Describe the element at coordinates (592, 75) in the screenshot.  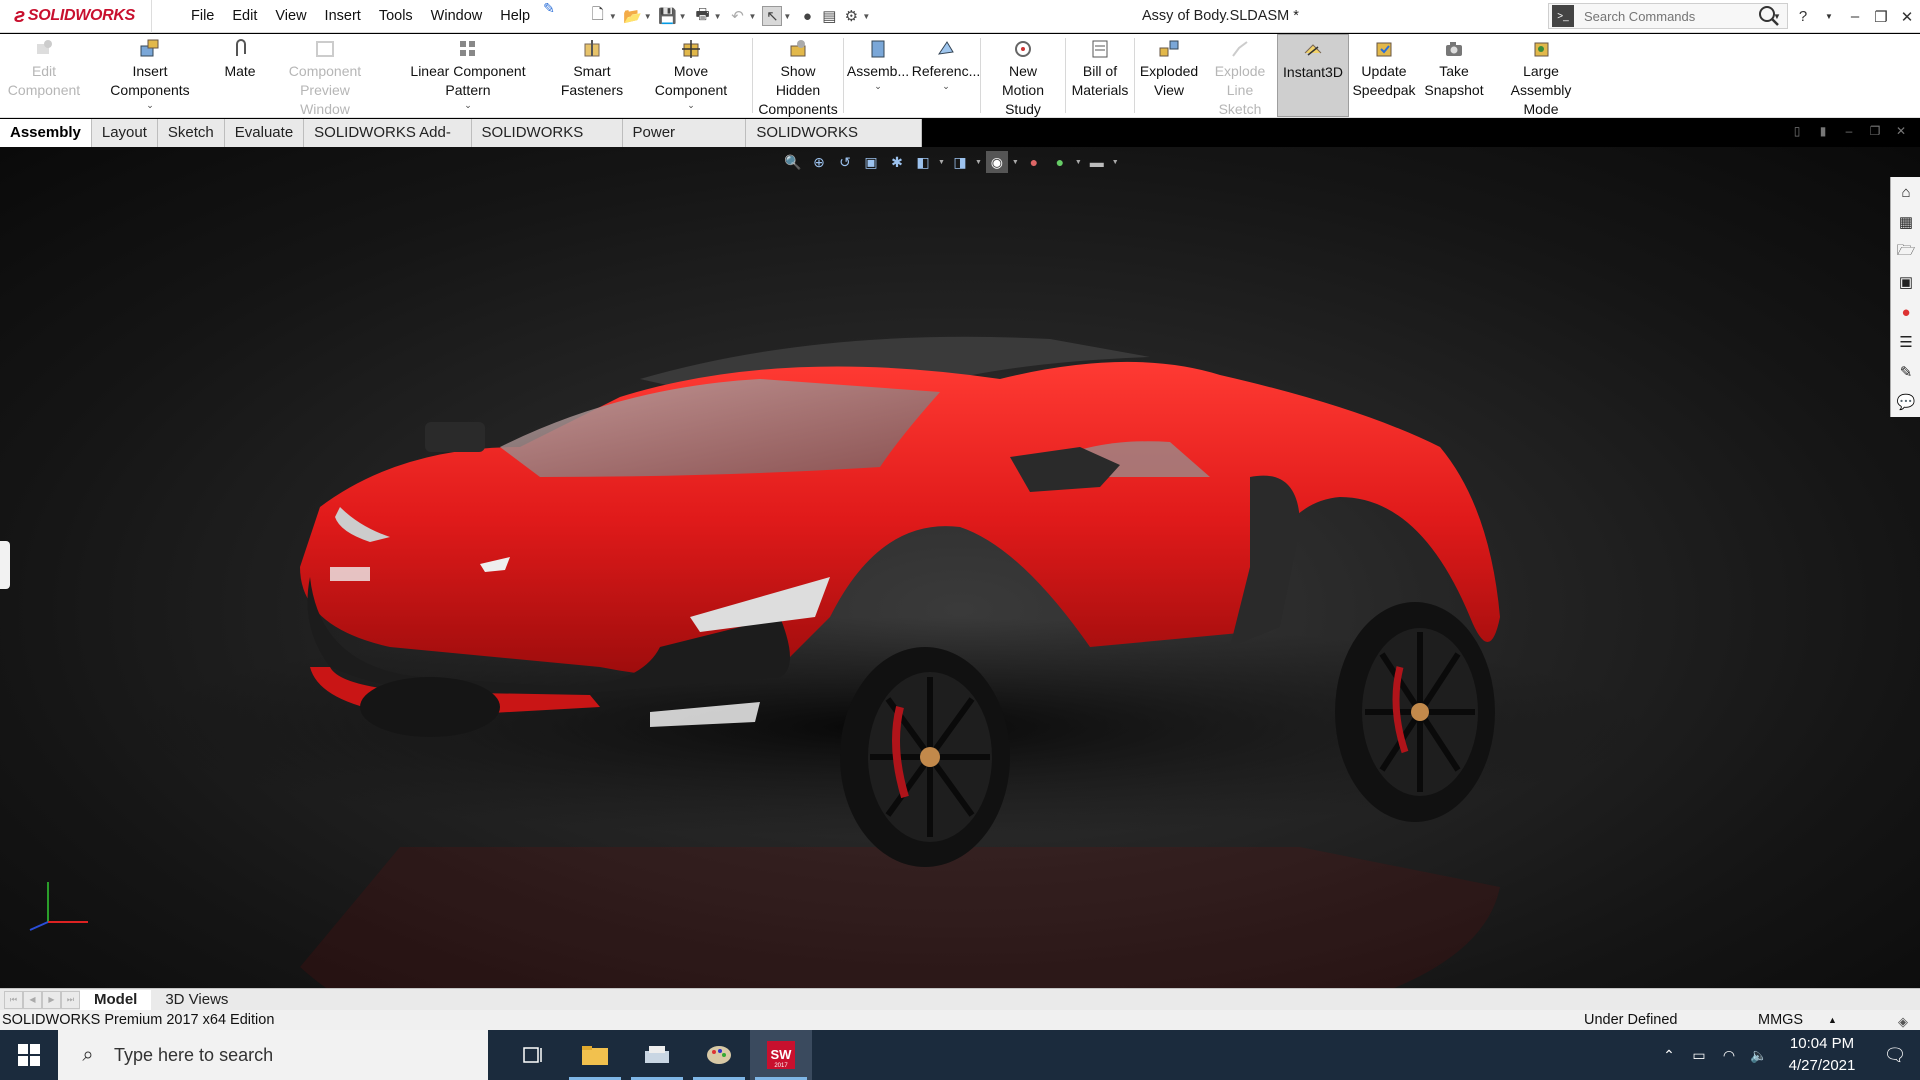
I see `smart-fasteners-button: Smart Fasteners` at that location.